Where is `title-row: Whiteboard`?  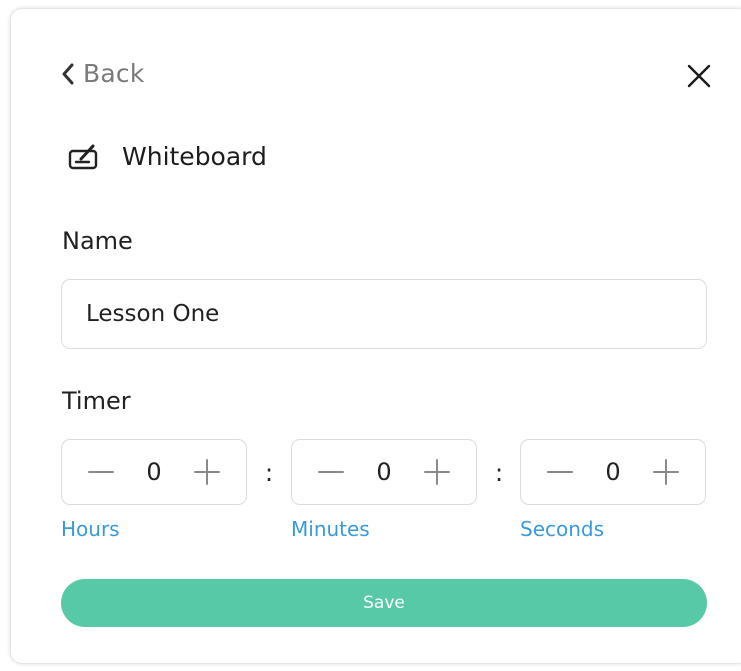 title-row: Whiteboard is located at coordinates (167, 156).